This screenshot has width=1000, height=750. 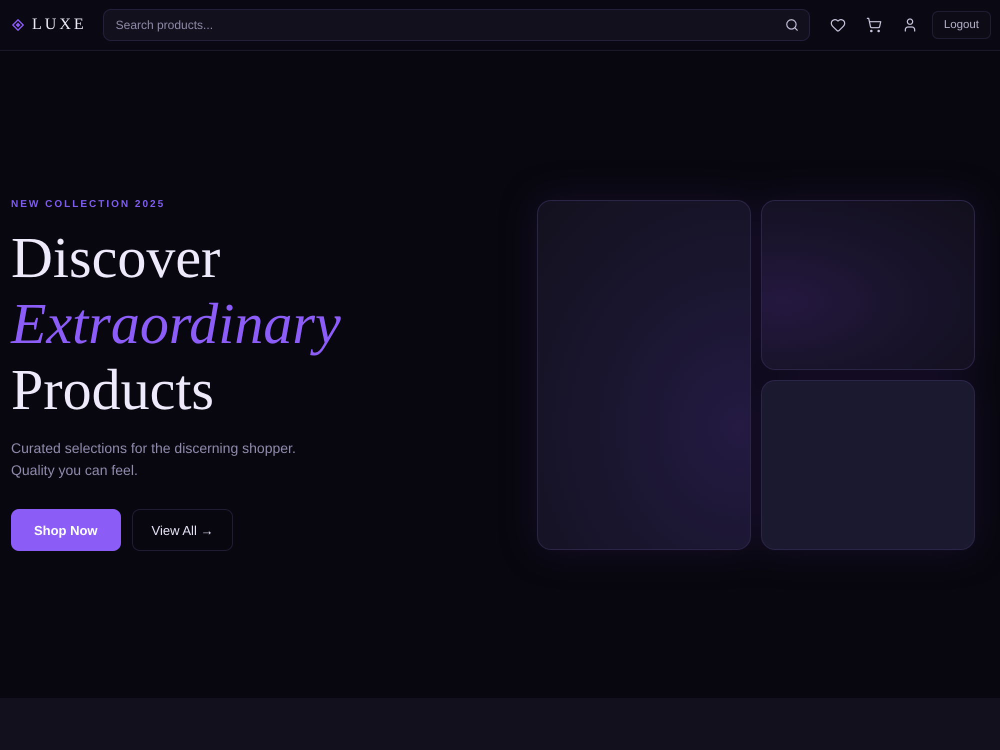 What do you see at coordinates (961, 25) in the screenshot?
I see `logout-button: Logout` at bounding box center [961, 25].